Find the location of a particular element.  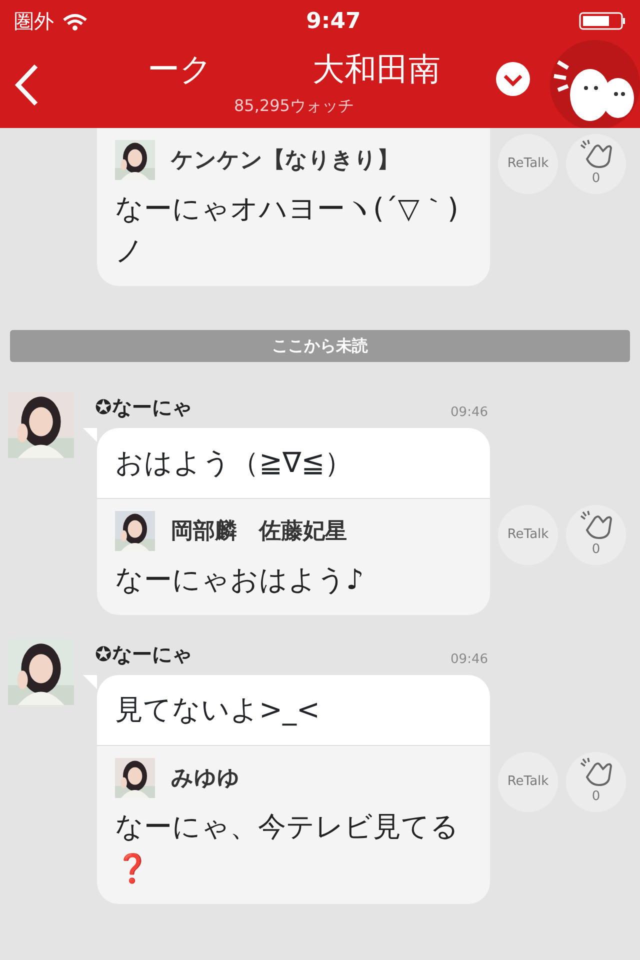

channel-title: ーク is located at coordinates (180, 70).